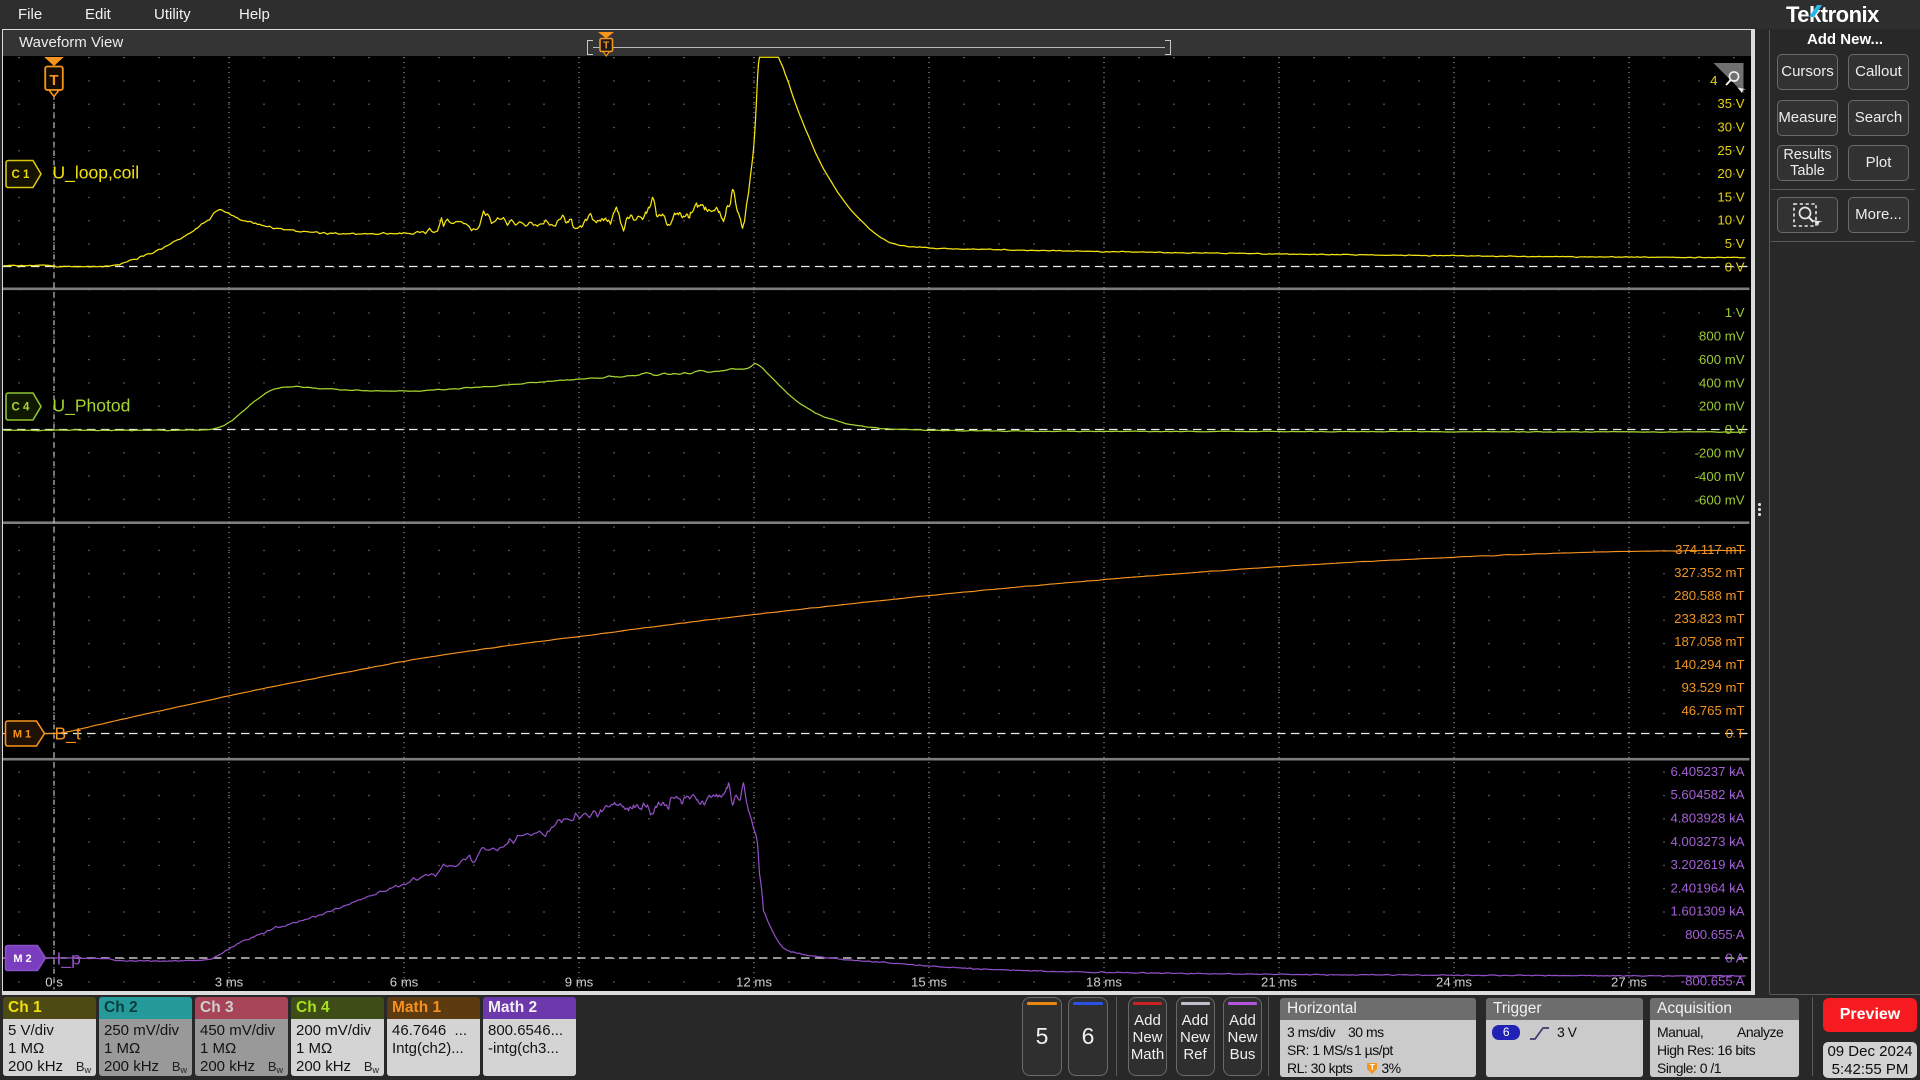 The height and width of the screenshot is (1080, 1920). What do you see at coordinates (1707, 817) in the screenshot?
I see `svg-text: 4.803928 kA` at bounding box center [1707, 817].